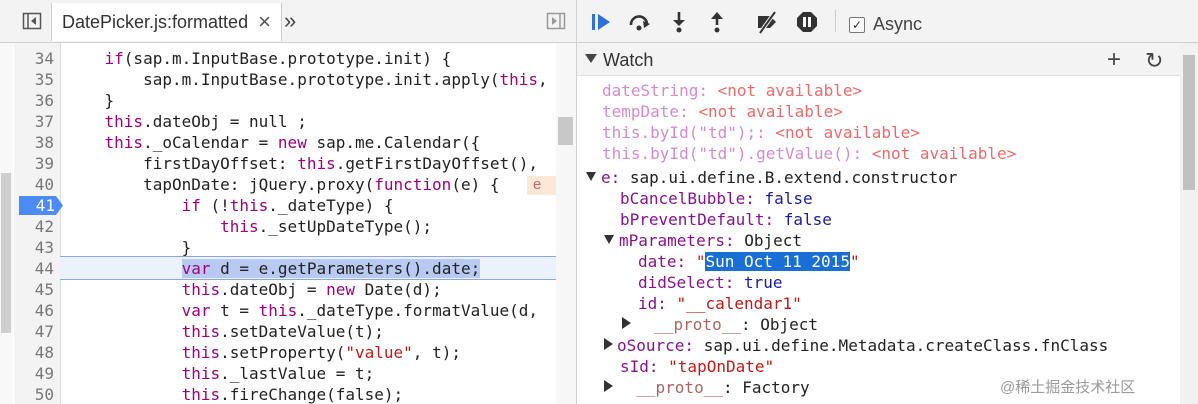  I want to click on refresh-watch-icon: ↻, so click(1154, 61).